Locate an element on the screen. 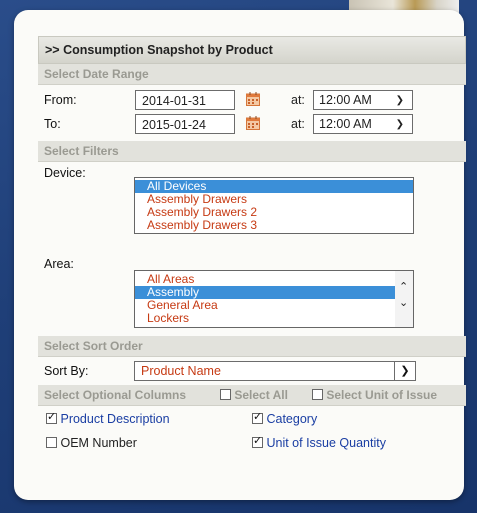  sort-label: Sort By: is located at coordinates (66, 371).